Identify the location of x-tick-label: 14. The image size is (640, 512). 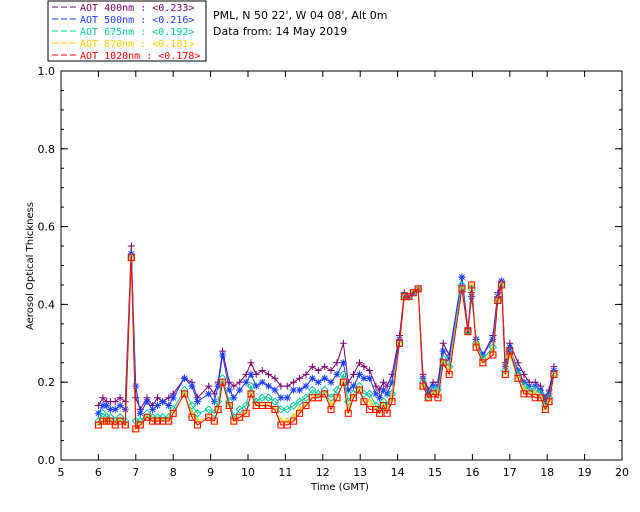
(398, 472).